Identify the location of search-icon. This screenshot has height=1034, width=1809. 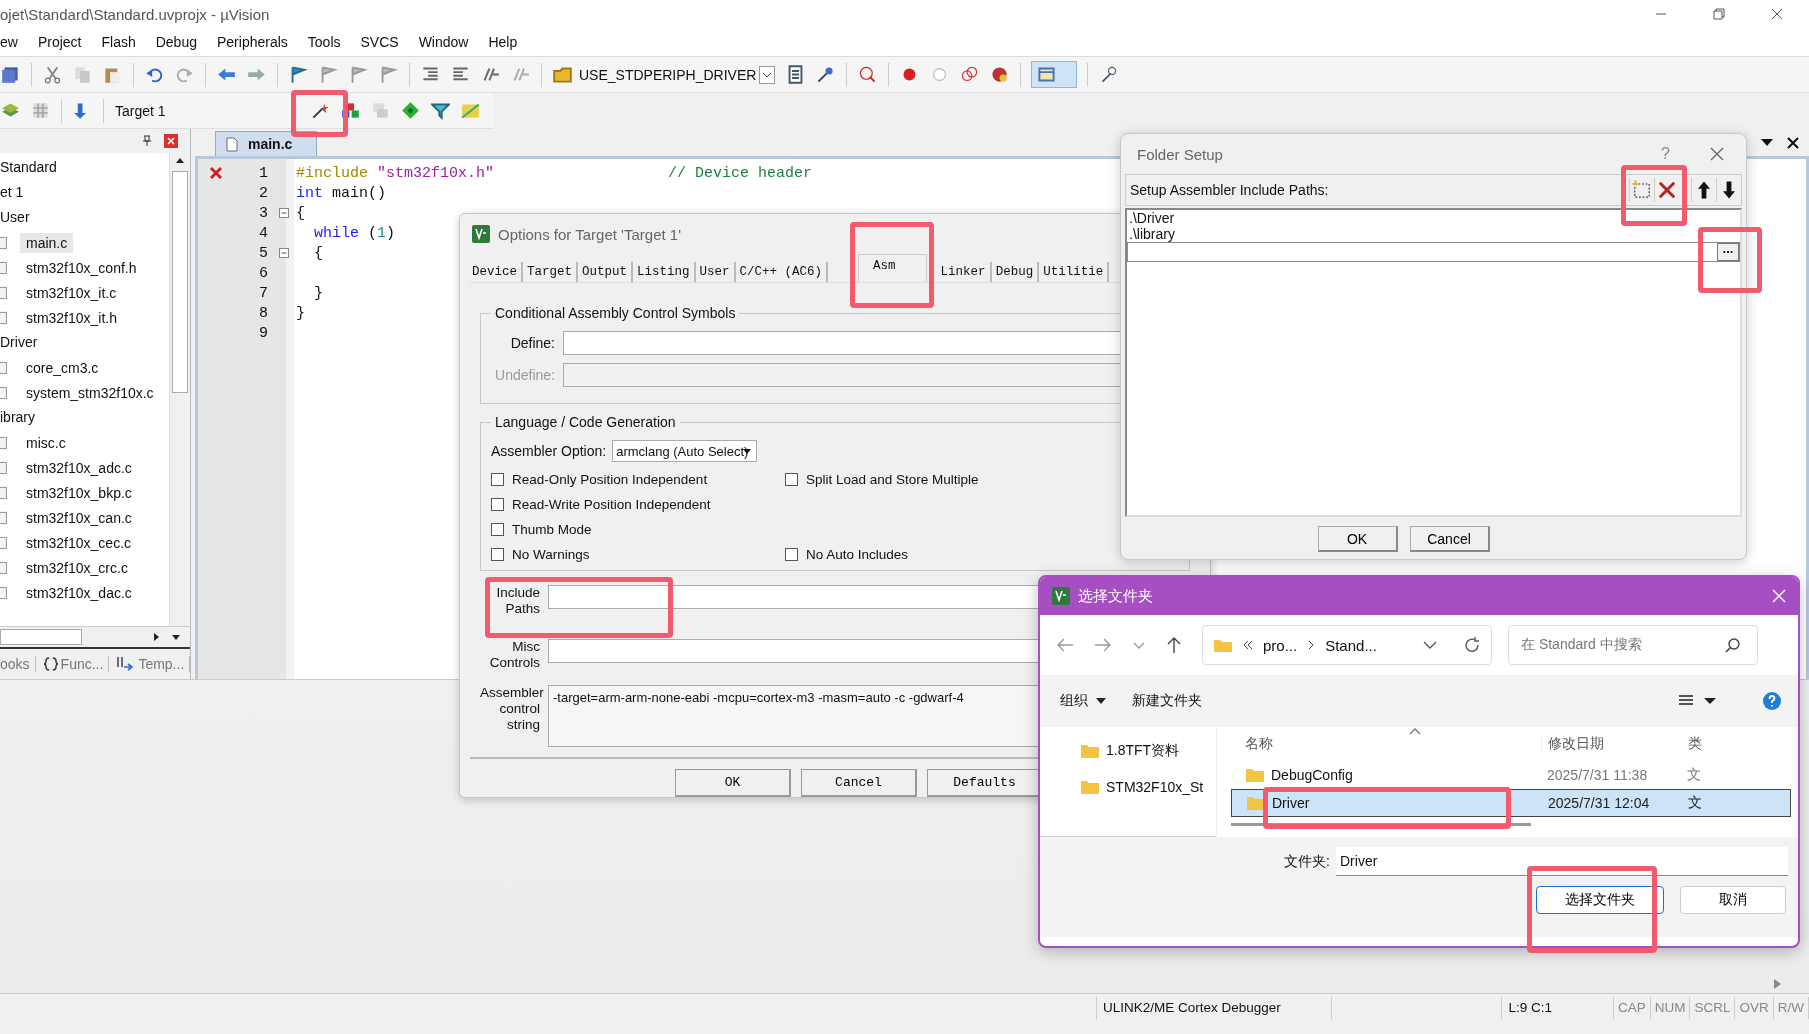
(868, 74).